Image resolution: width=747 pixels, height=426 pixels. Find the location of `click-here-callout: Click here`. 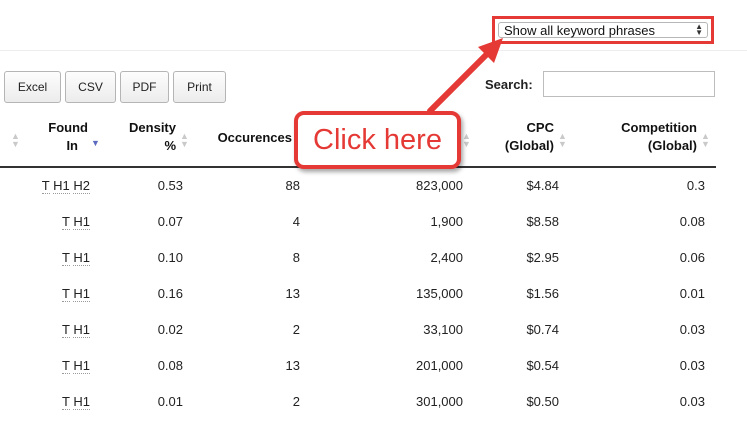

click-here-callout: Click here is located at coordinates (377, 140).